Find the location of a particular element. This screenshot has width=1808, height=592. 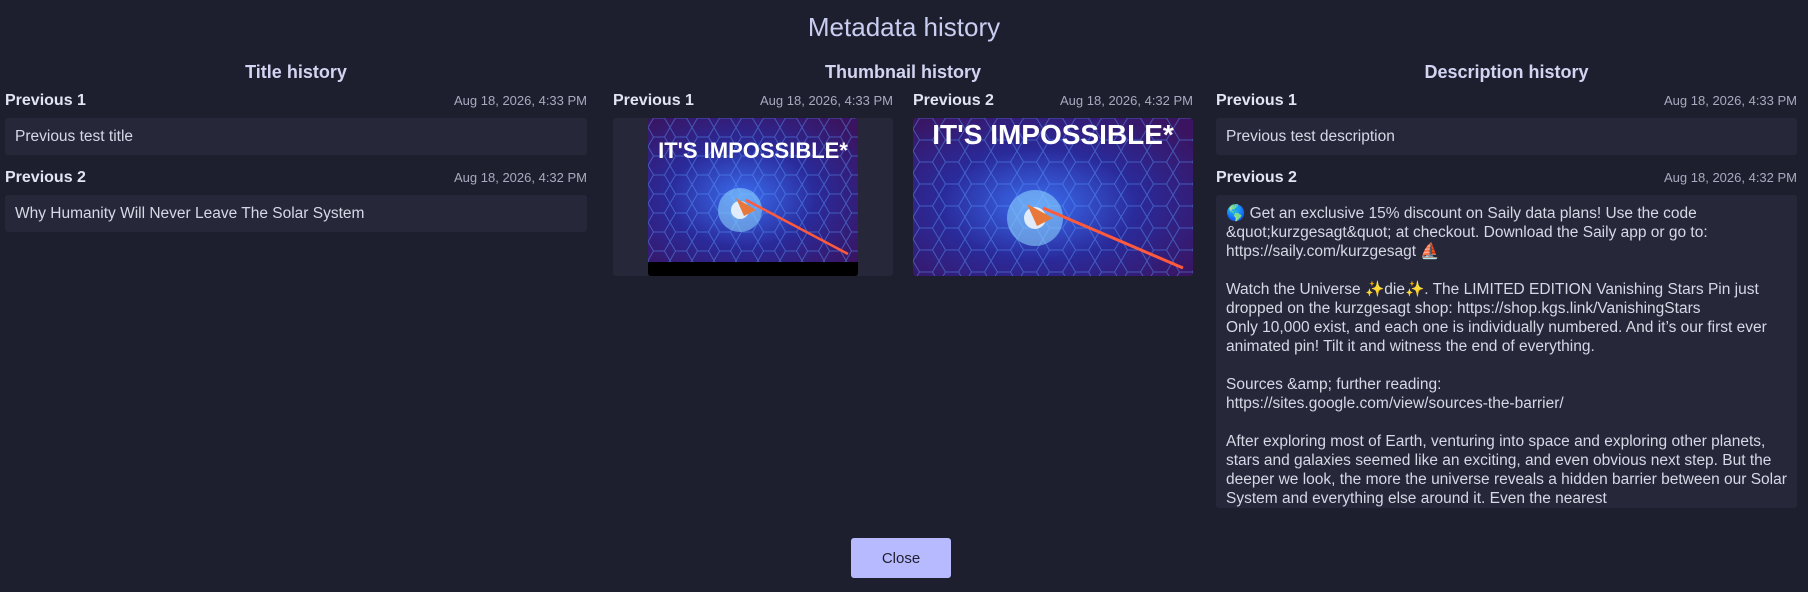

title-history-heading: Title history is located at coordinates (296, 72).